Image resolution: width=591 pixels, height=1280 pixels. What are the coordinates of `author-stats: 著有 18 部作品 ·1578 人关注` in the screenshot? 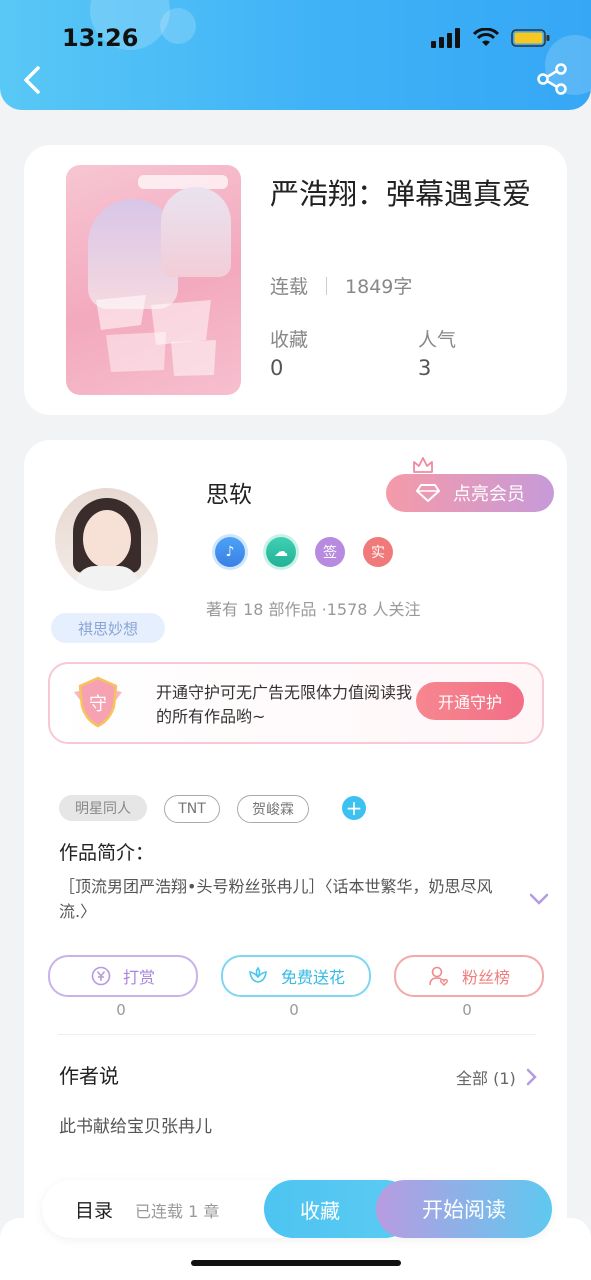 It's located at (313, 609).